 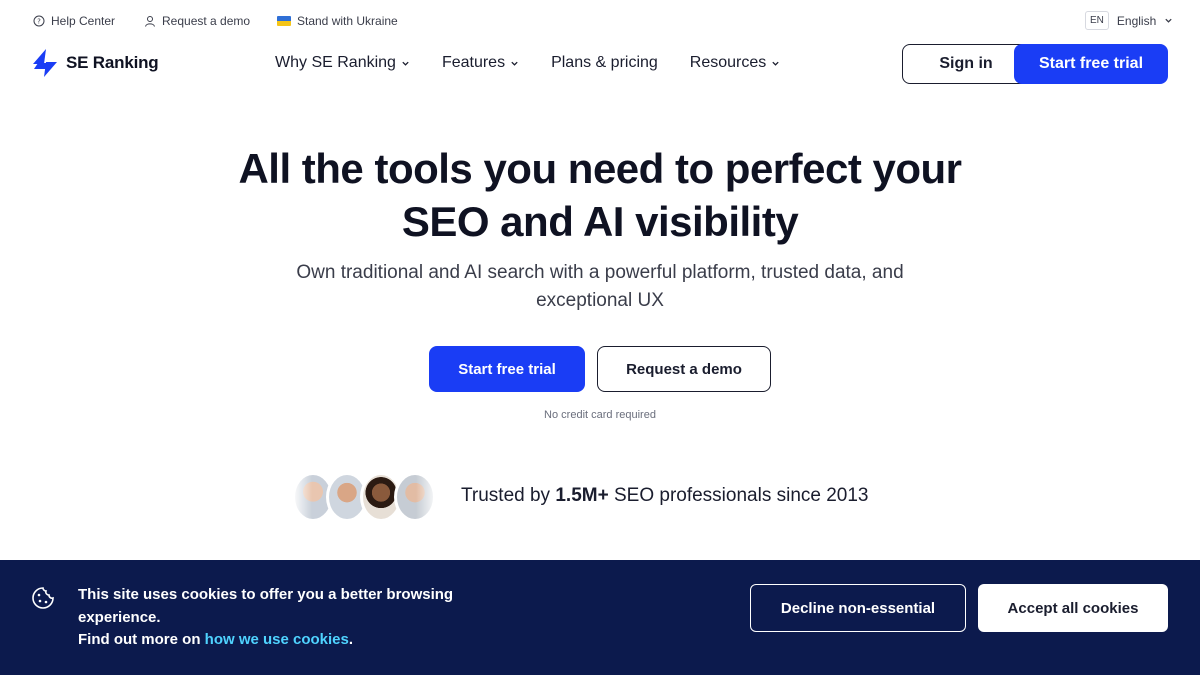 What do you see at coordinates (284, 21) in the screenshot?
I see `ukraine-flag-icon` at bounding box center [284, 21].